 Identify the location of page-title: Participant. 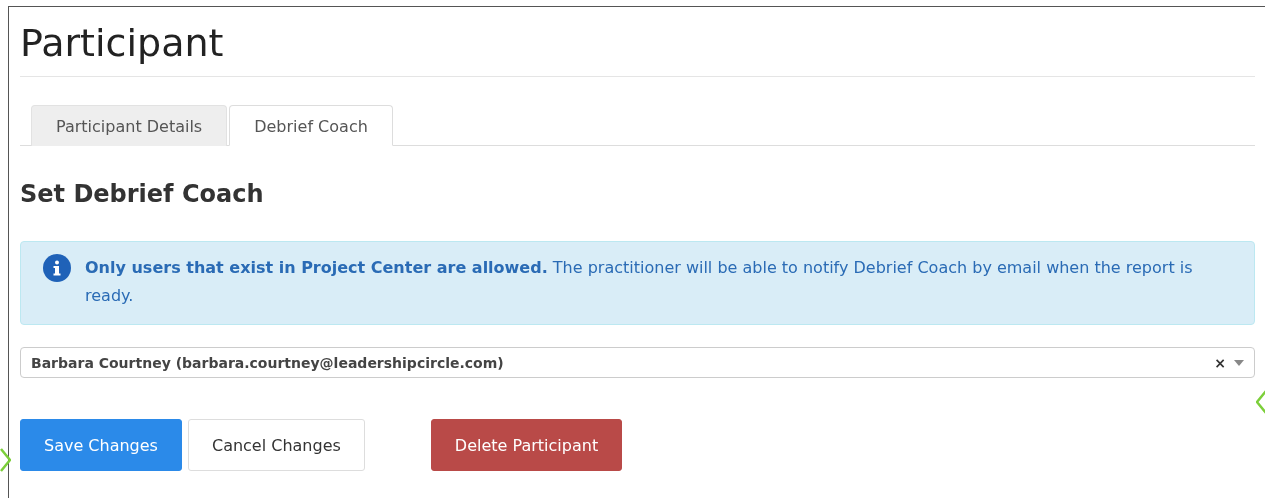
(637, 42).